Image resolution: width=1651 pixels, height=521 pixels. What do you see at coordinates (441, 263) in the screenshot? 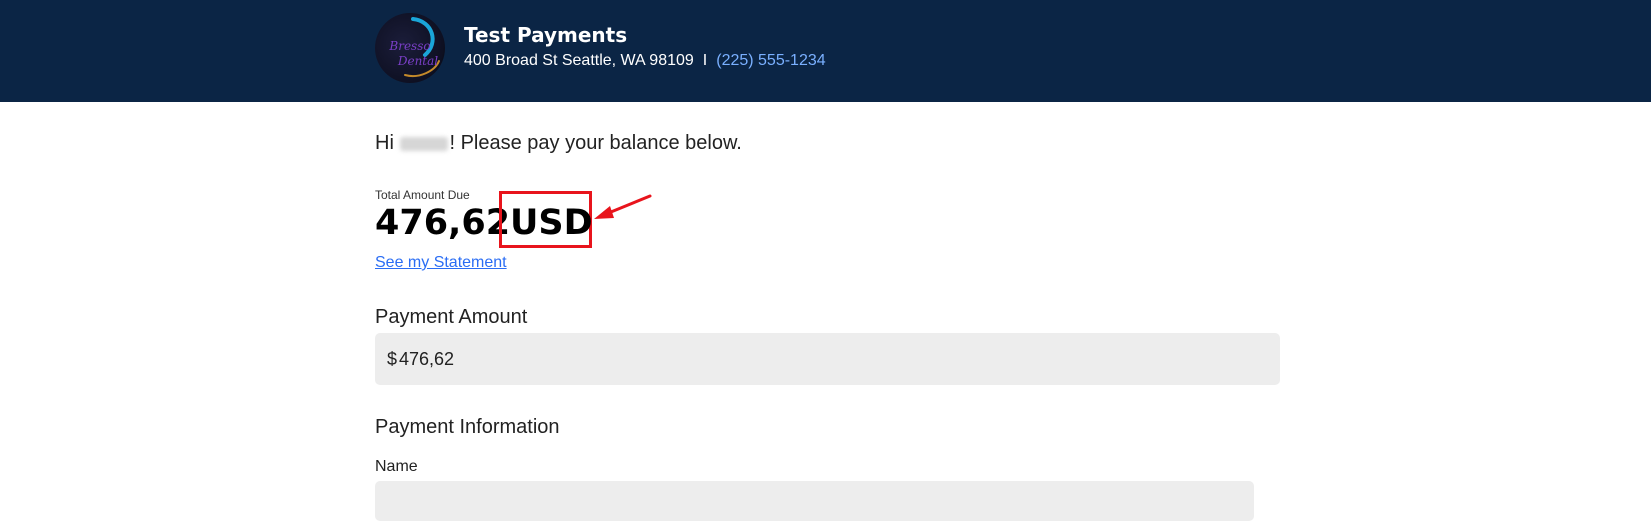
I see `see-statement-link: See my Statement` at bounding box center [441, 263].